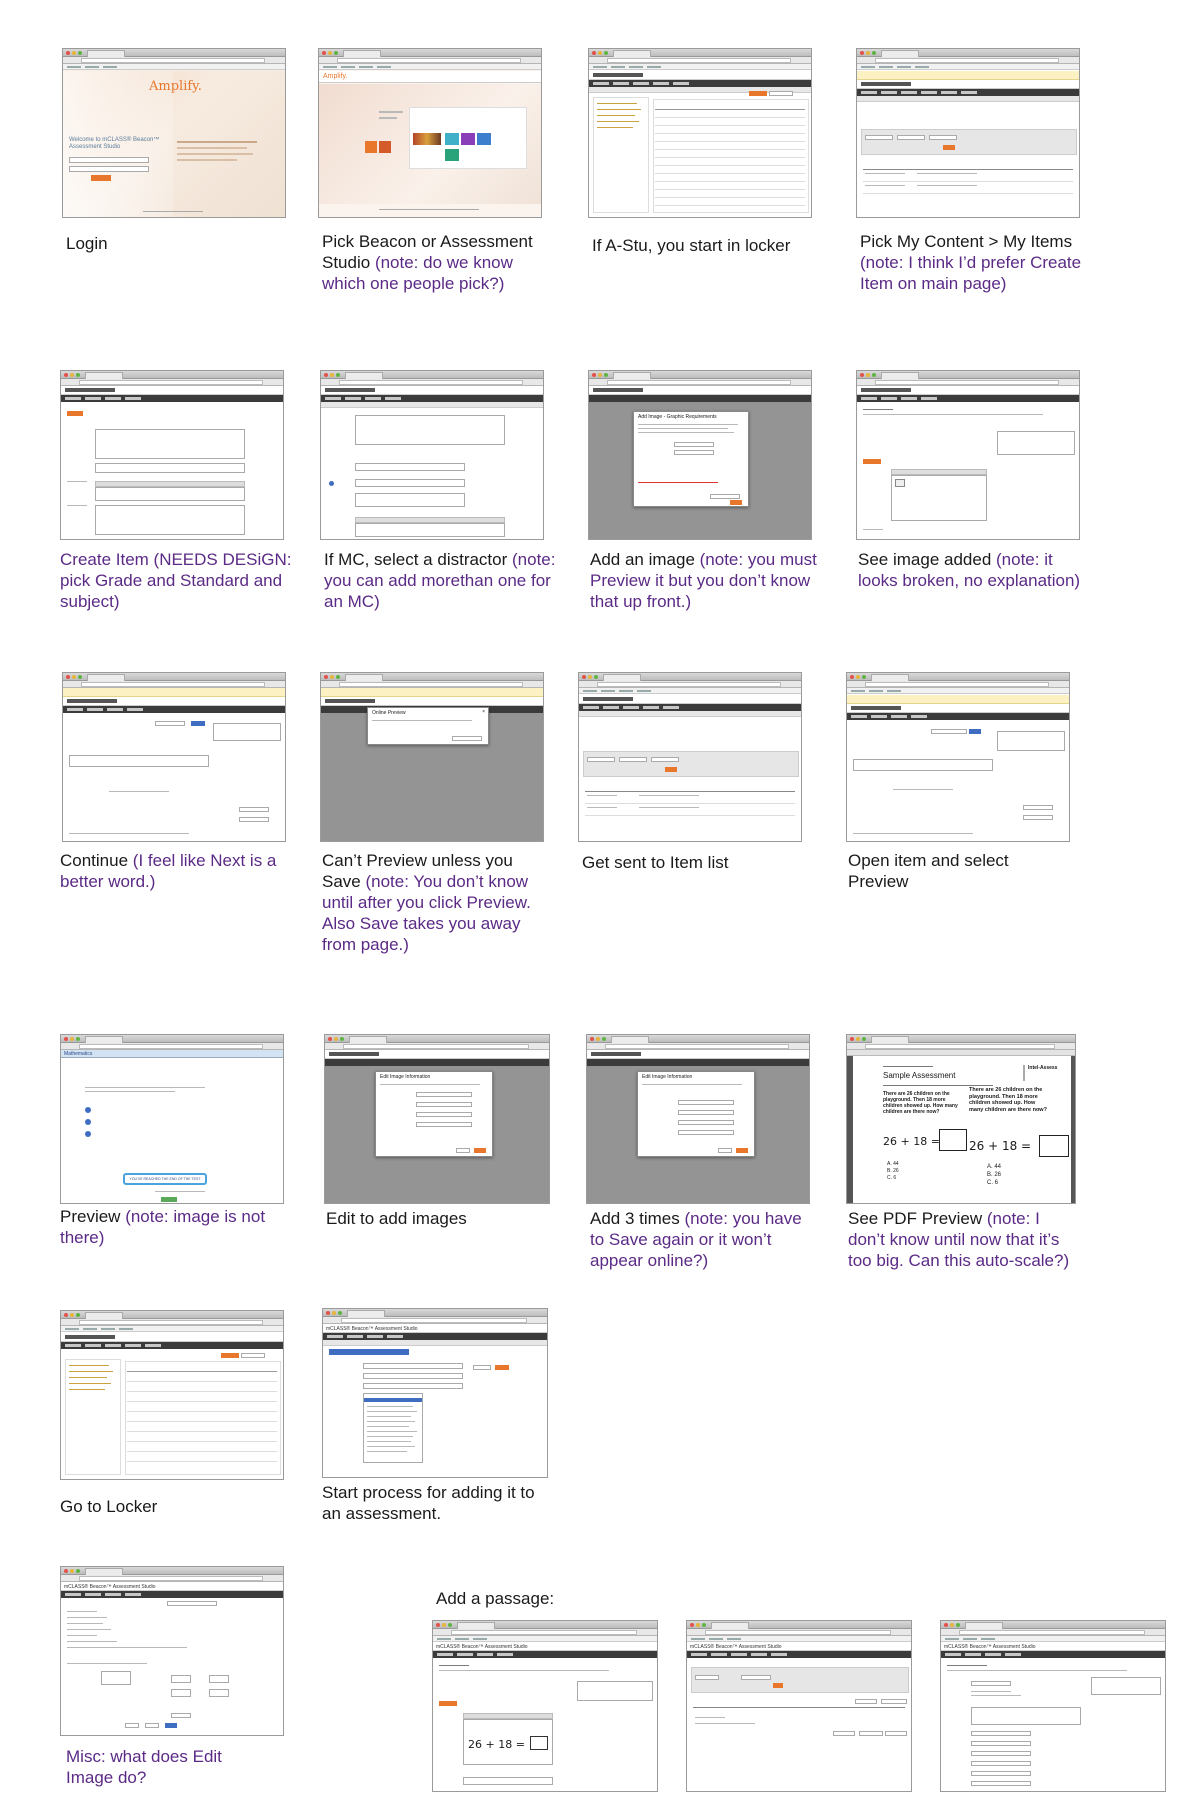 The image size is (1200, 1800). What do you see at coordinates (483, 712) in the screenshot?
I see `close-icon: ×` at bounding box center [483, 712].